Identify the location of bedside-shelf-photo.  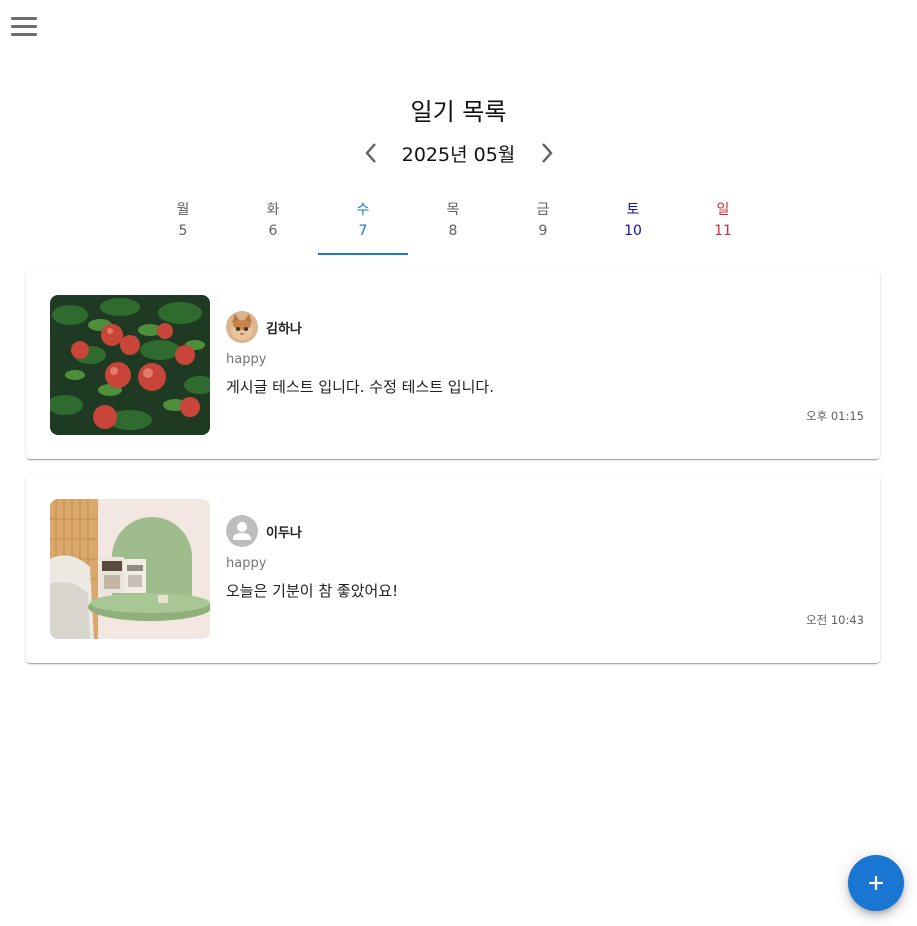
(130, 569).